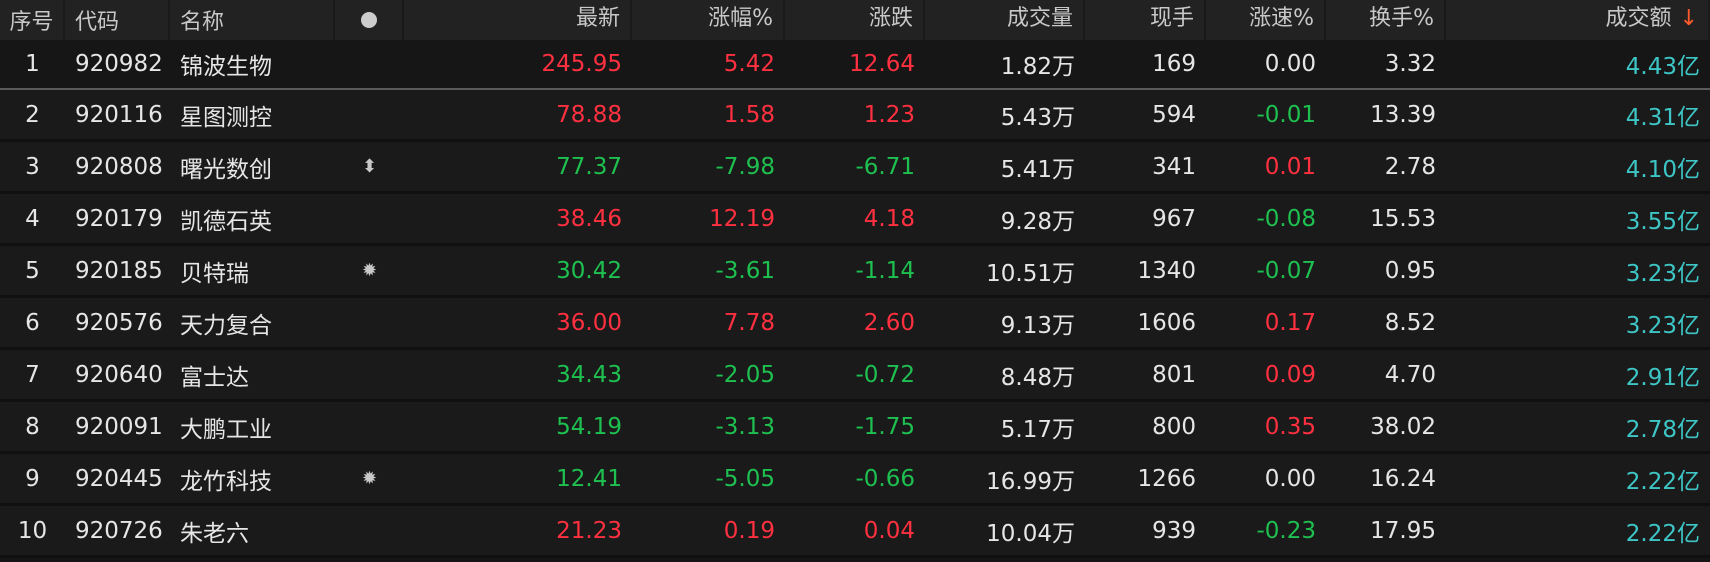  What do you see at coordinates (1410, 322) in the screenshot?
I see `row-turn: 8.52` at bounding box center [1410, 322].